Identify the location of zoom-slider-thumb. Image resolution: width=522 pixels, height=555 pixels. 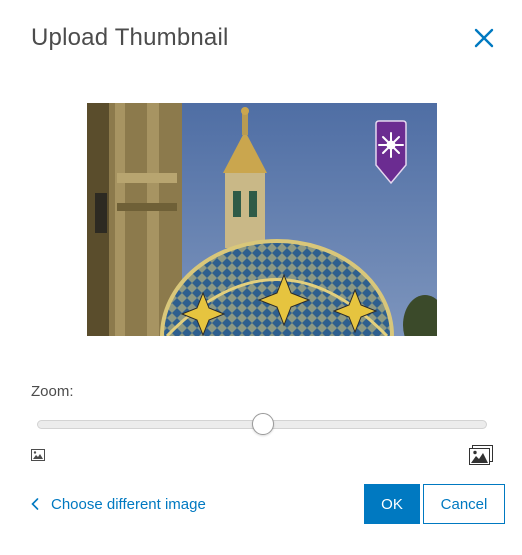
(262, 424).